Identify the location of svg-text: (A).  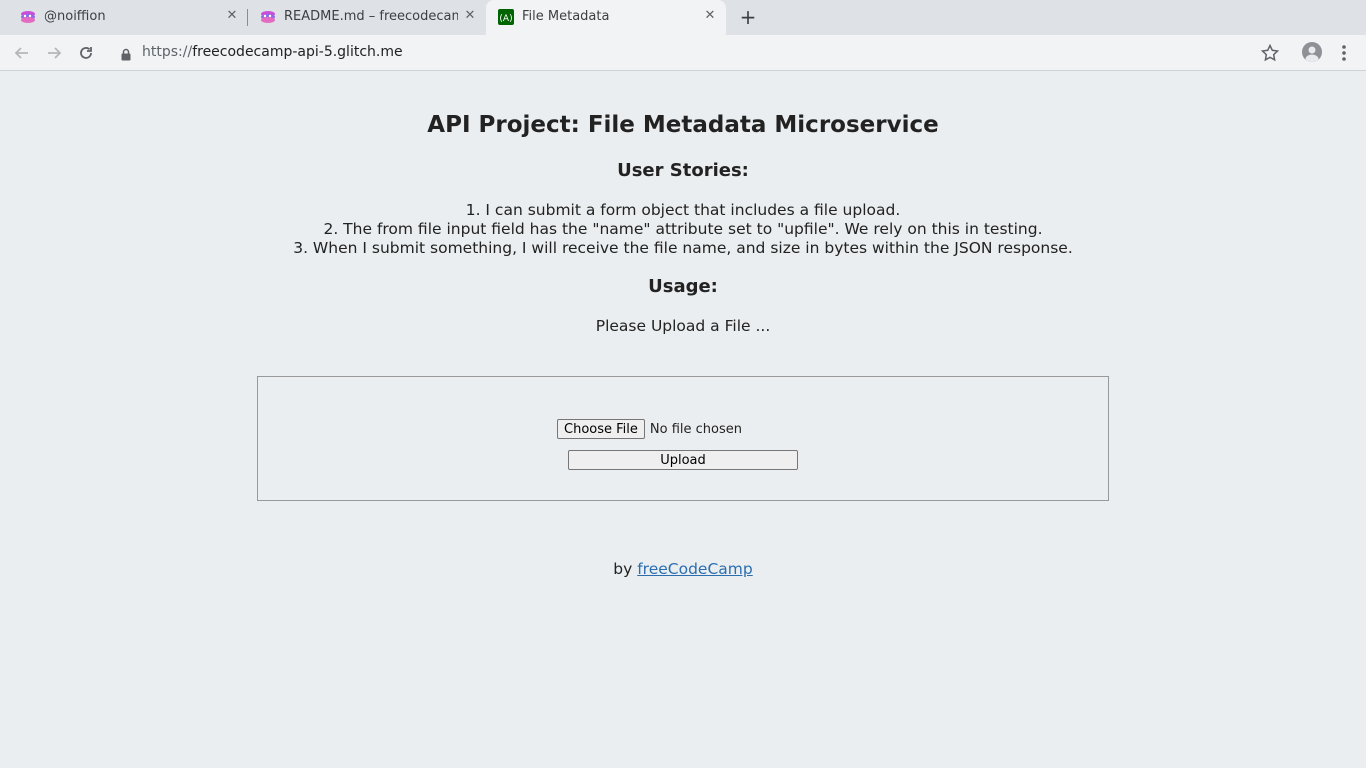
(505, 19).